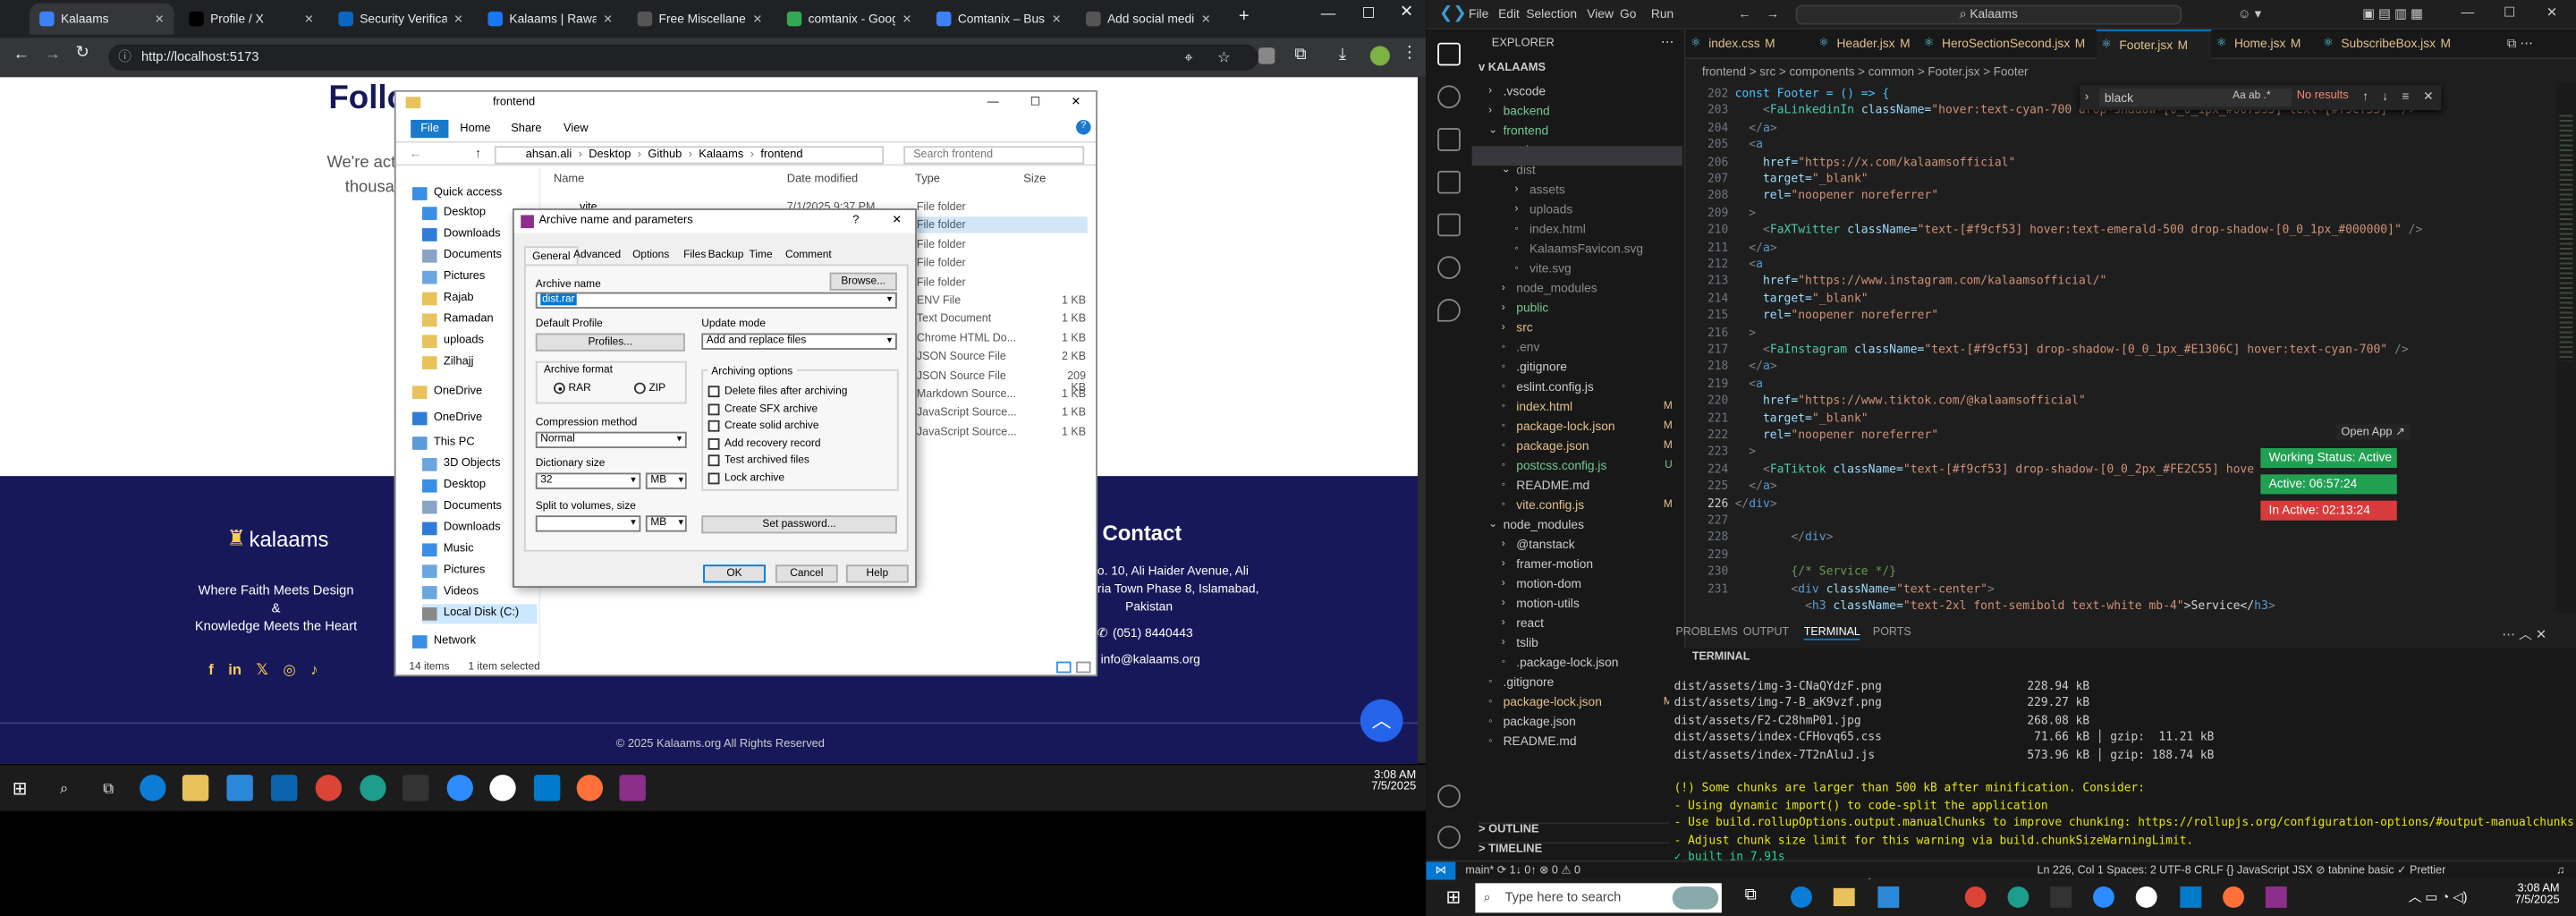  I want to click on zoom-icon, so click(459, 788).